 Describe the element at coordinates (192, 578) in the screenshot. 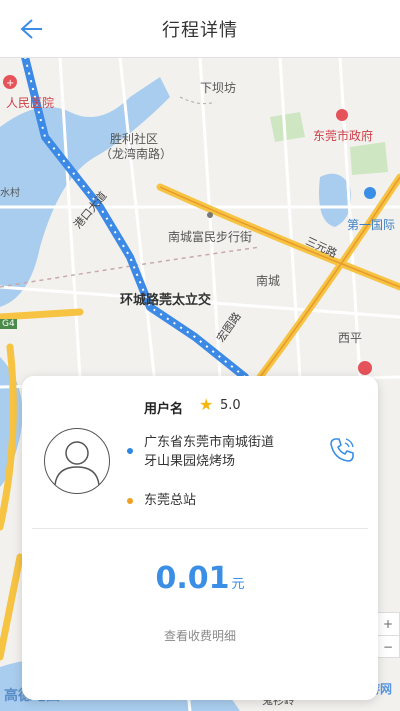

I see `fare-value: 0.01` at that location.